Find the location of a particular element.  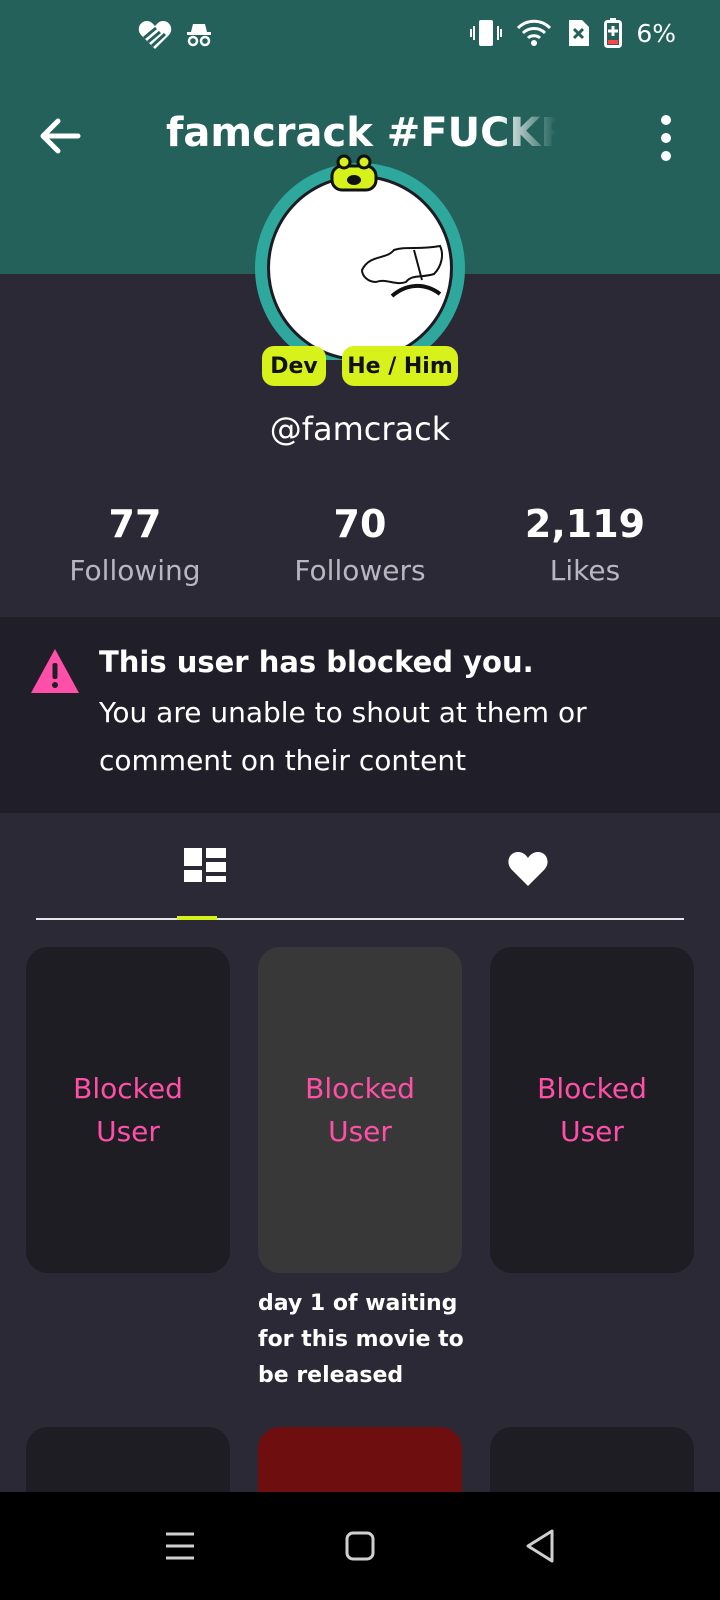

stat-value: 70 is located at coordinates (360, 524).